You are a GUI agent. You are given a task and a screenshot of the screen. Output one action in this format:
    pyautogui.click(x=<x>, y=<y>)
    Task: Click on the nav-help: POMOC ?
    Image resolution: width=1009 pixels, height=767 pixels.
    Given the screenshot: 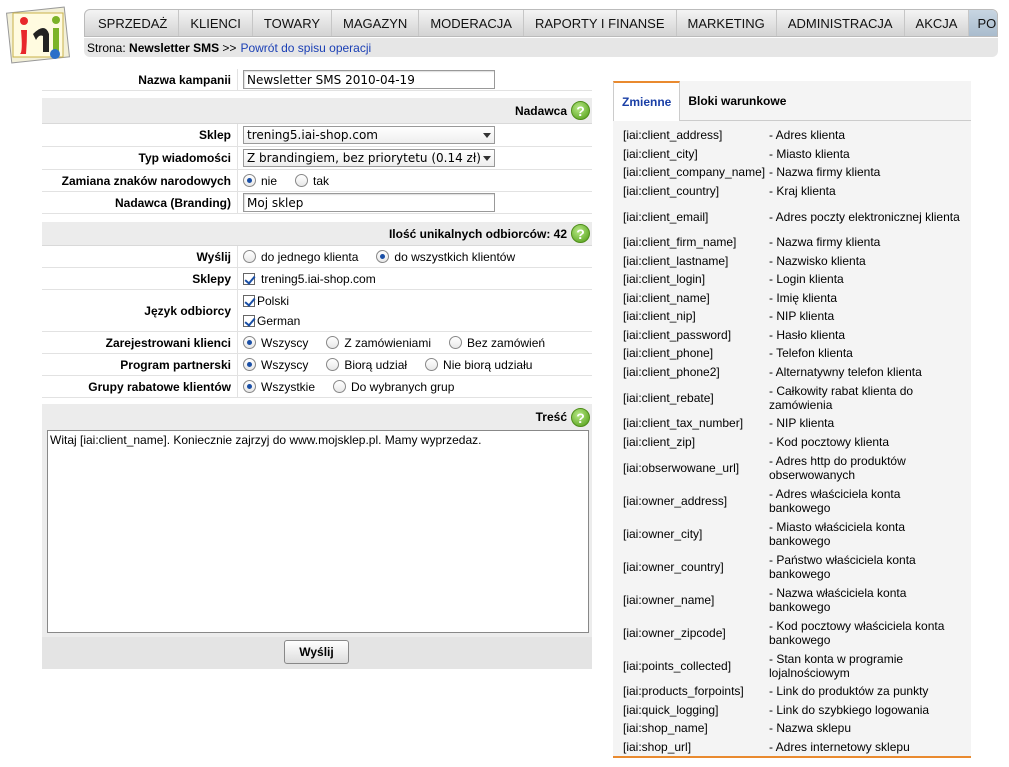 What is the action you would take?
    pyautogui.click(x=983, y=23)
    